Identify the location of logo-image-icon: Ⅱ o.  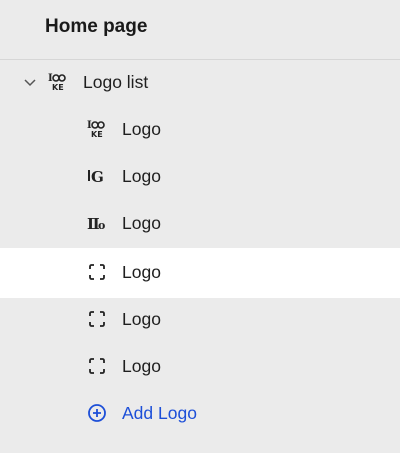
(97, 223).